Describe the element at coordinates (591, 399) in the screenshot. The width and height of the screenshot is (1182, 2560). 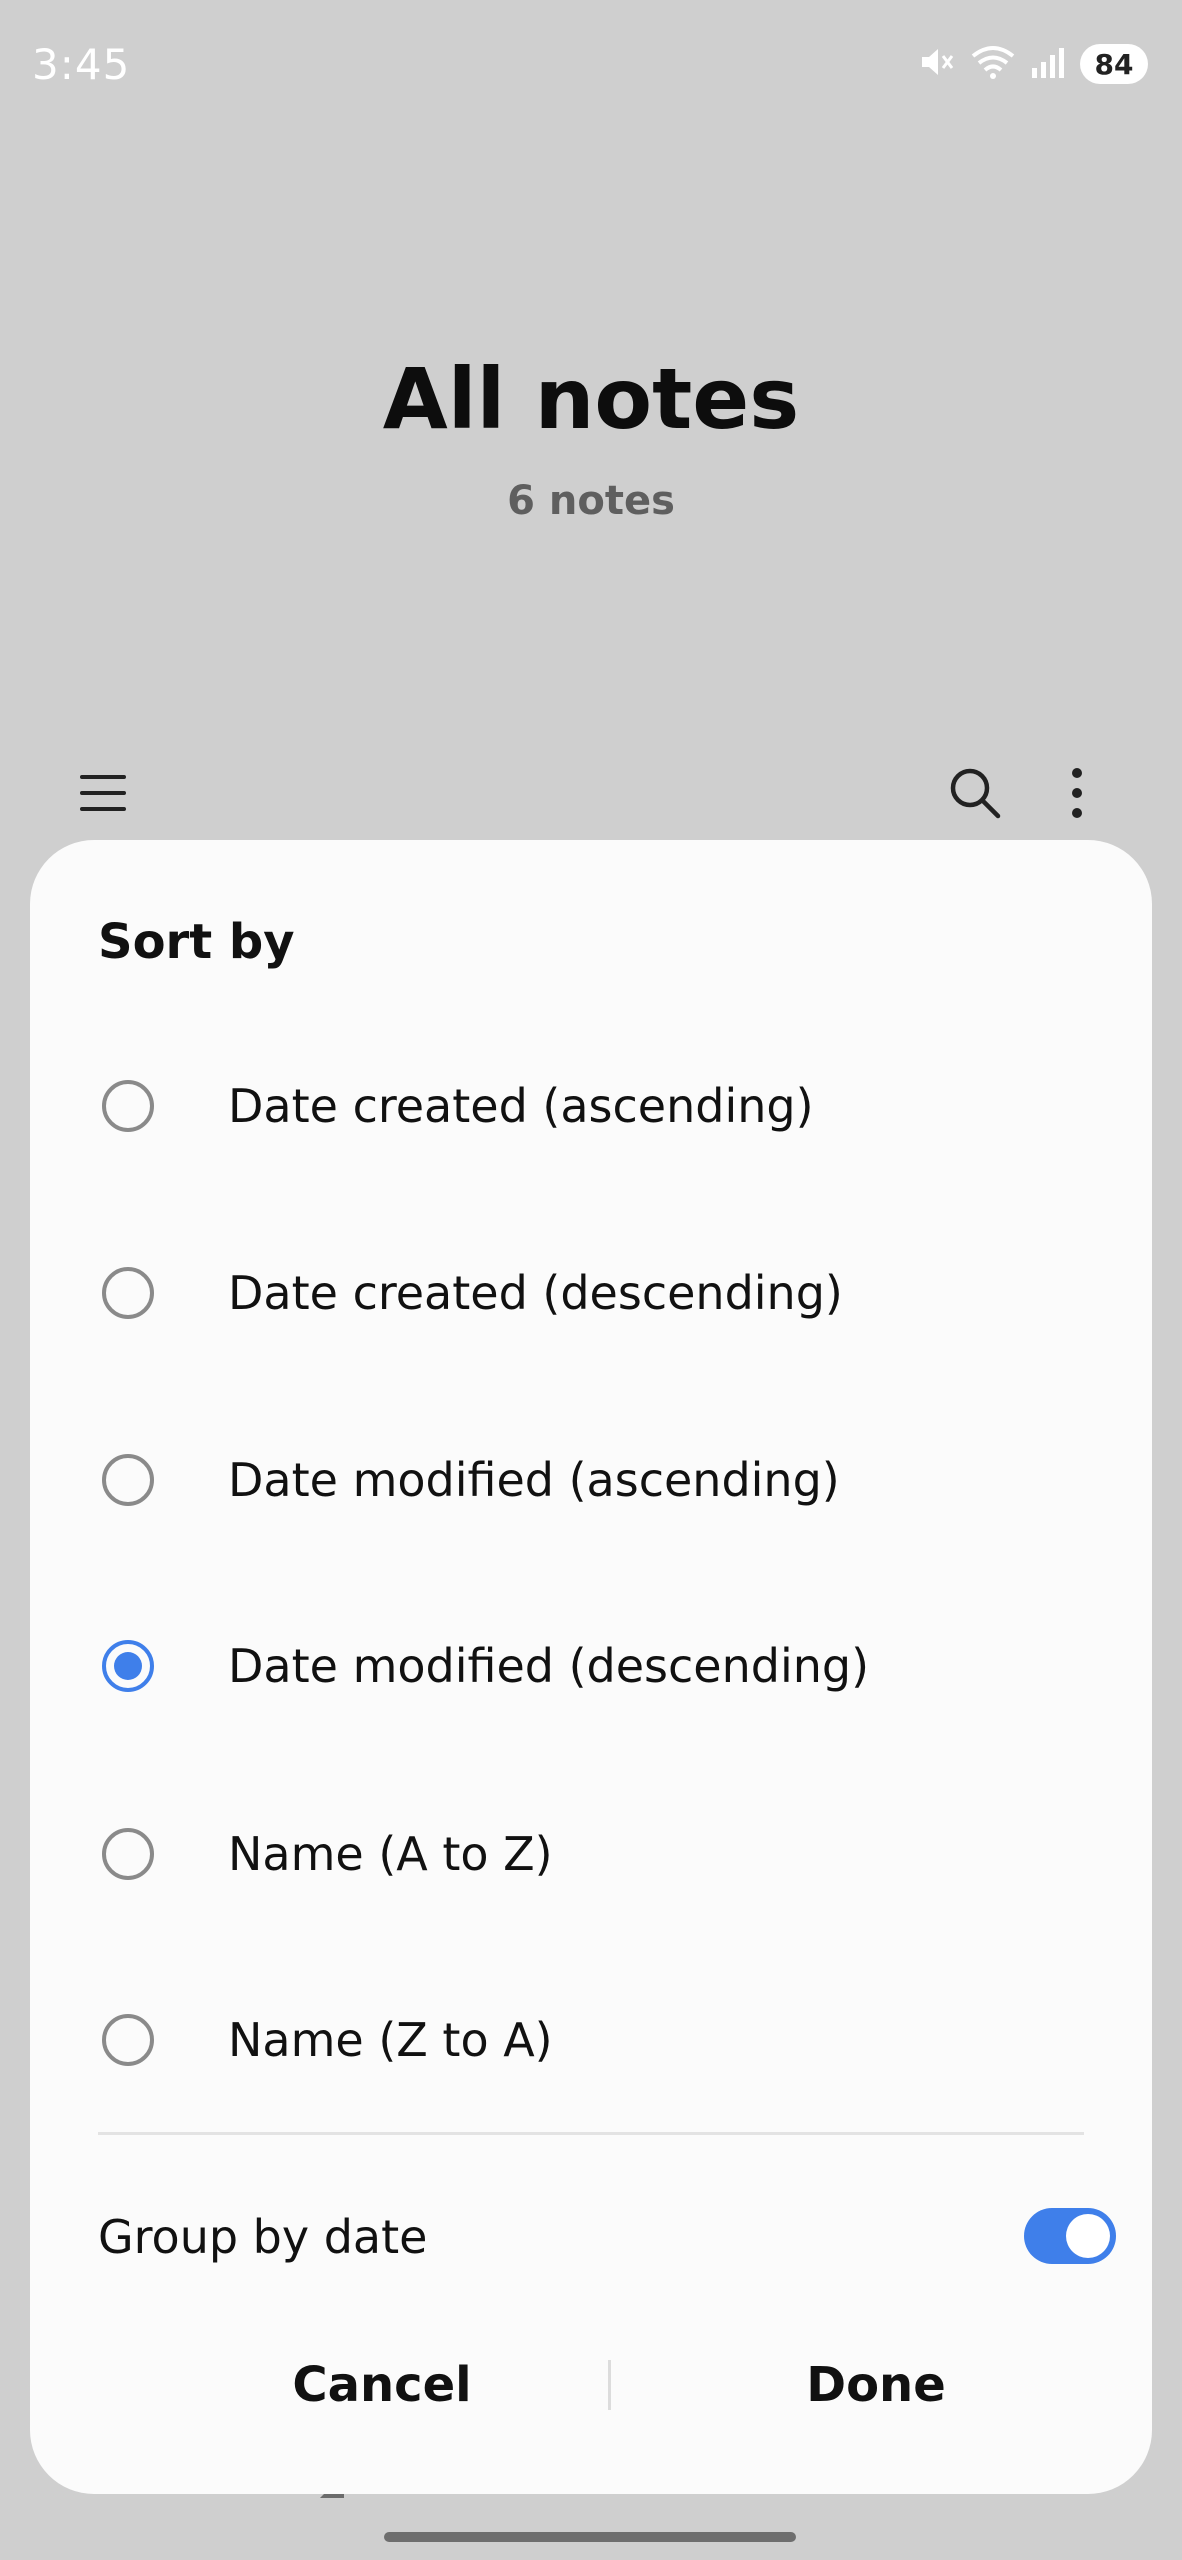
I see `page-title: All notes` at that location.